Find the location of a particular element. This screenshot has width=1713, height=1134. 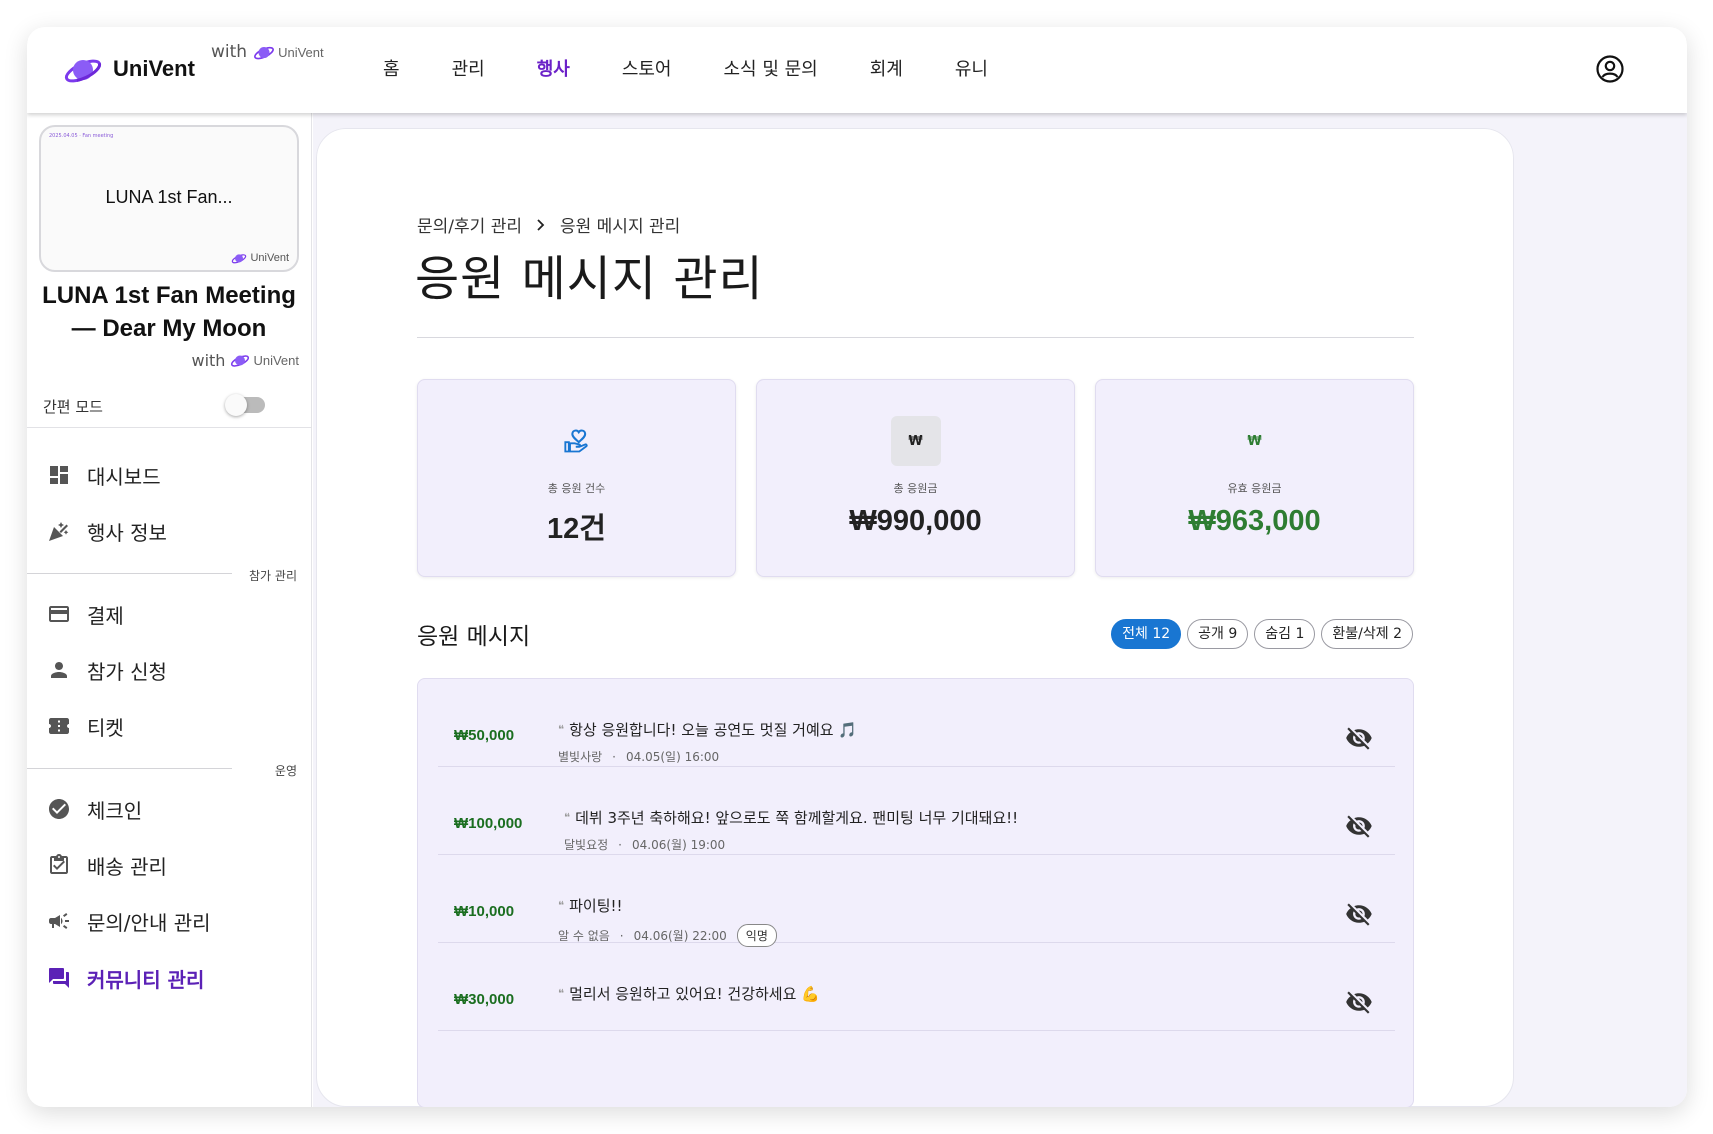

sidebar-item-label: 참가 신청 is located at coordinates (127, 671).